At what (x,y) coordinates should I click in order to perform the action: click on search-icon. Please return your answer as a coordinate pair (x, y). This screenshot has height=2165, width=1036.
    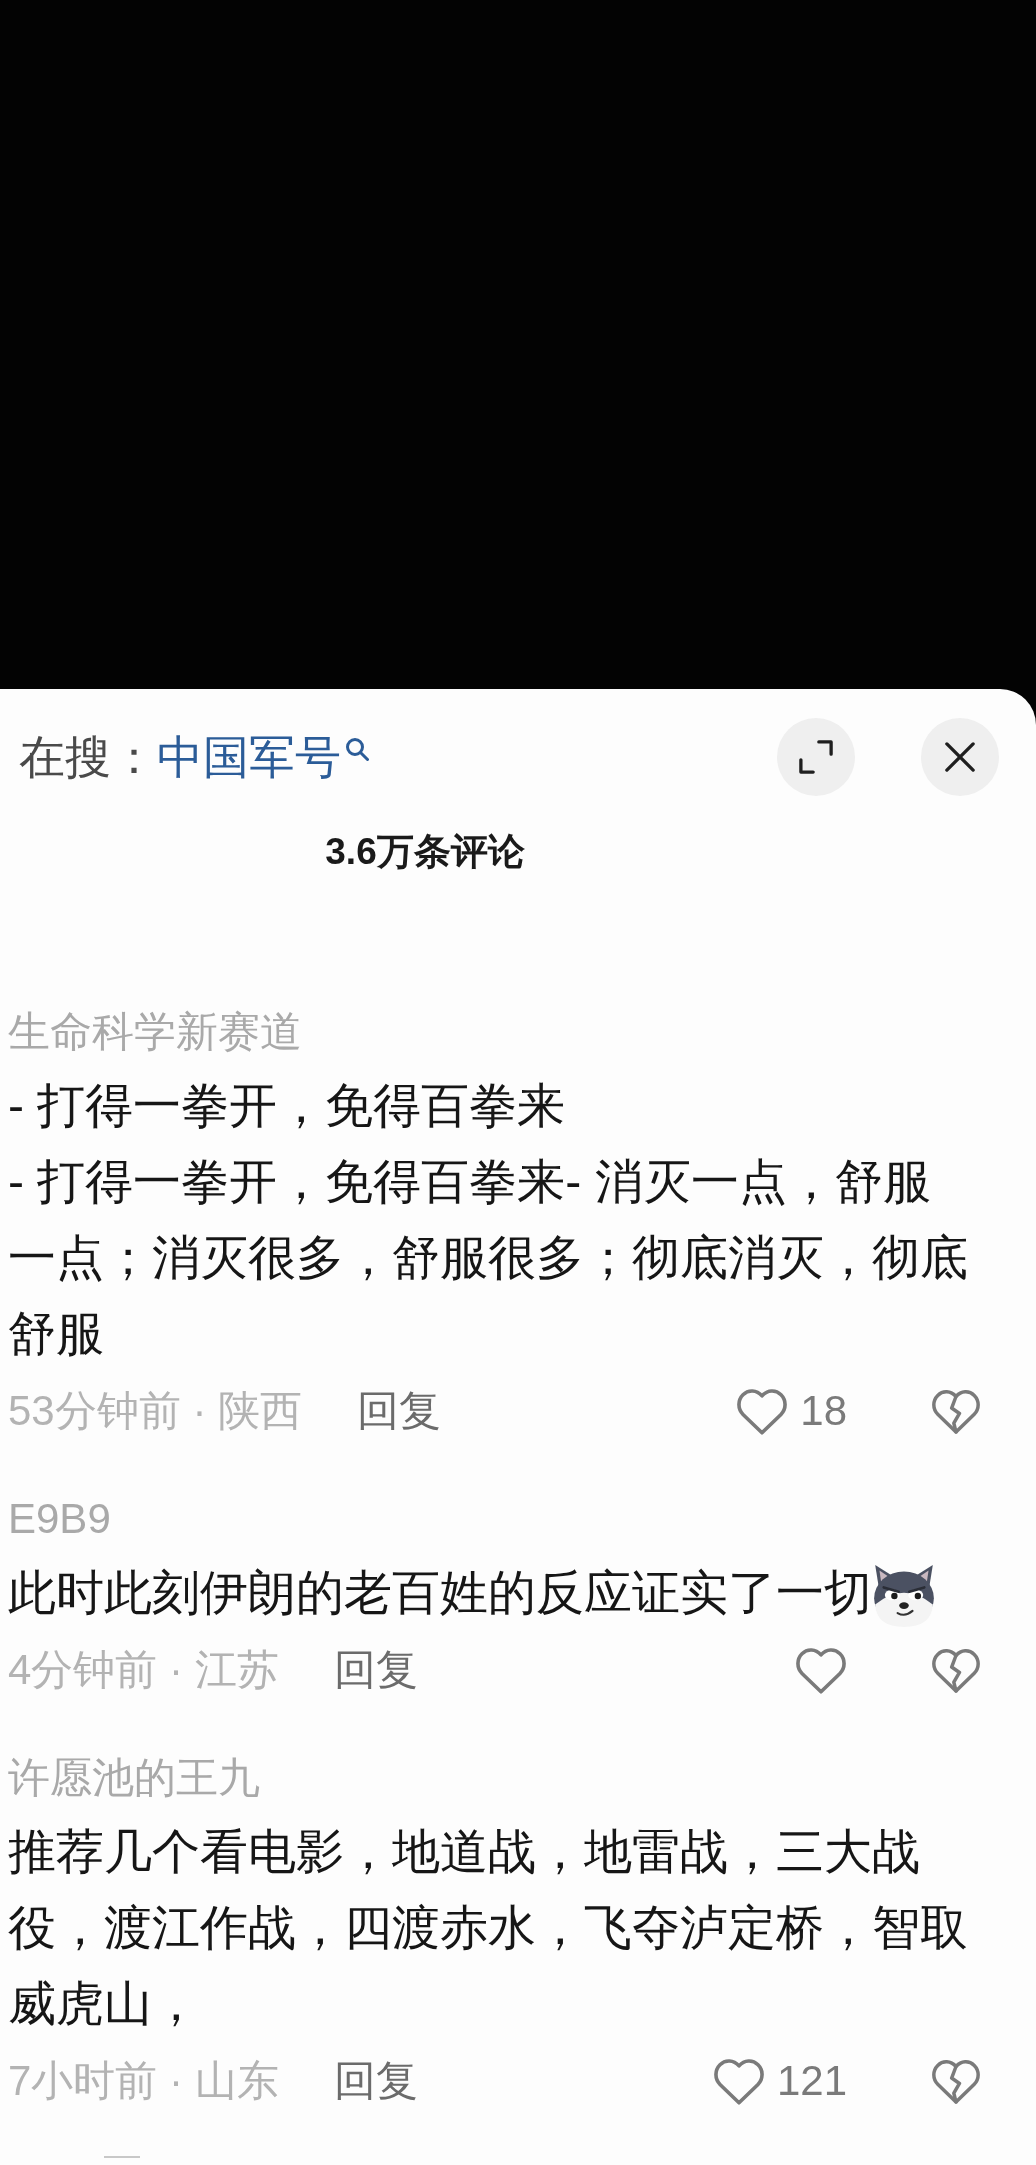
    Looking at the image, I should click on (357, 749).